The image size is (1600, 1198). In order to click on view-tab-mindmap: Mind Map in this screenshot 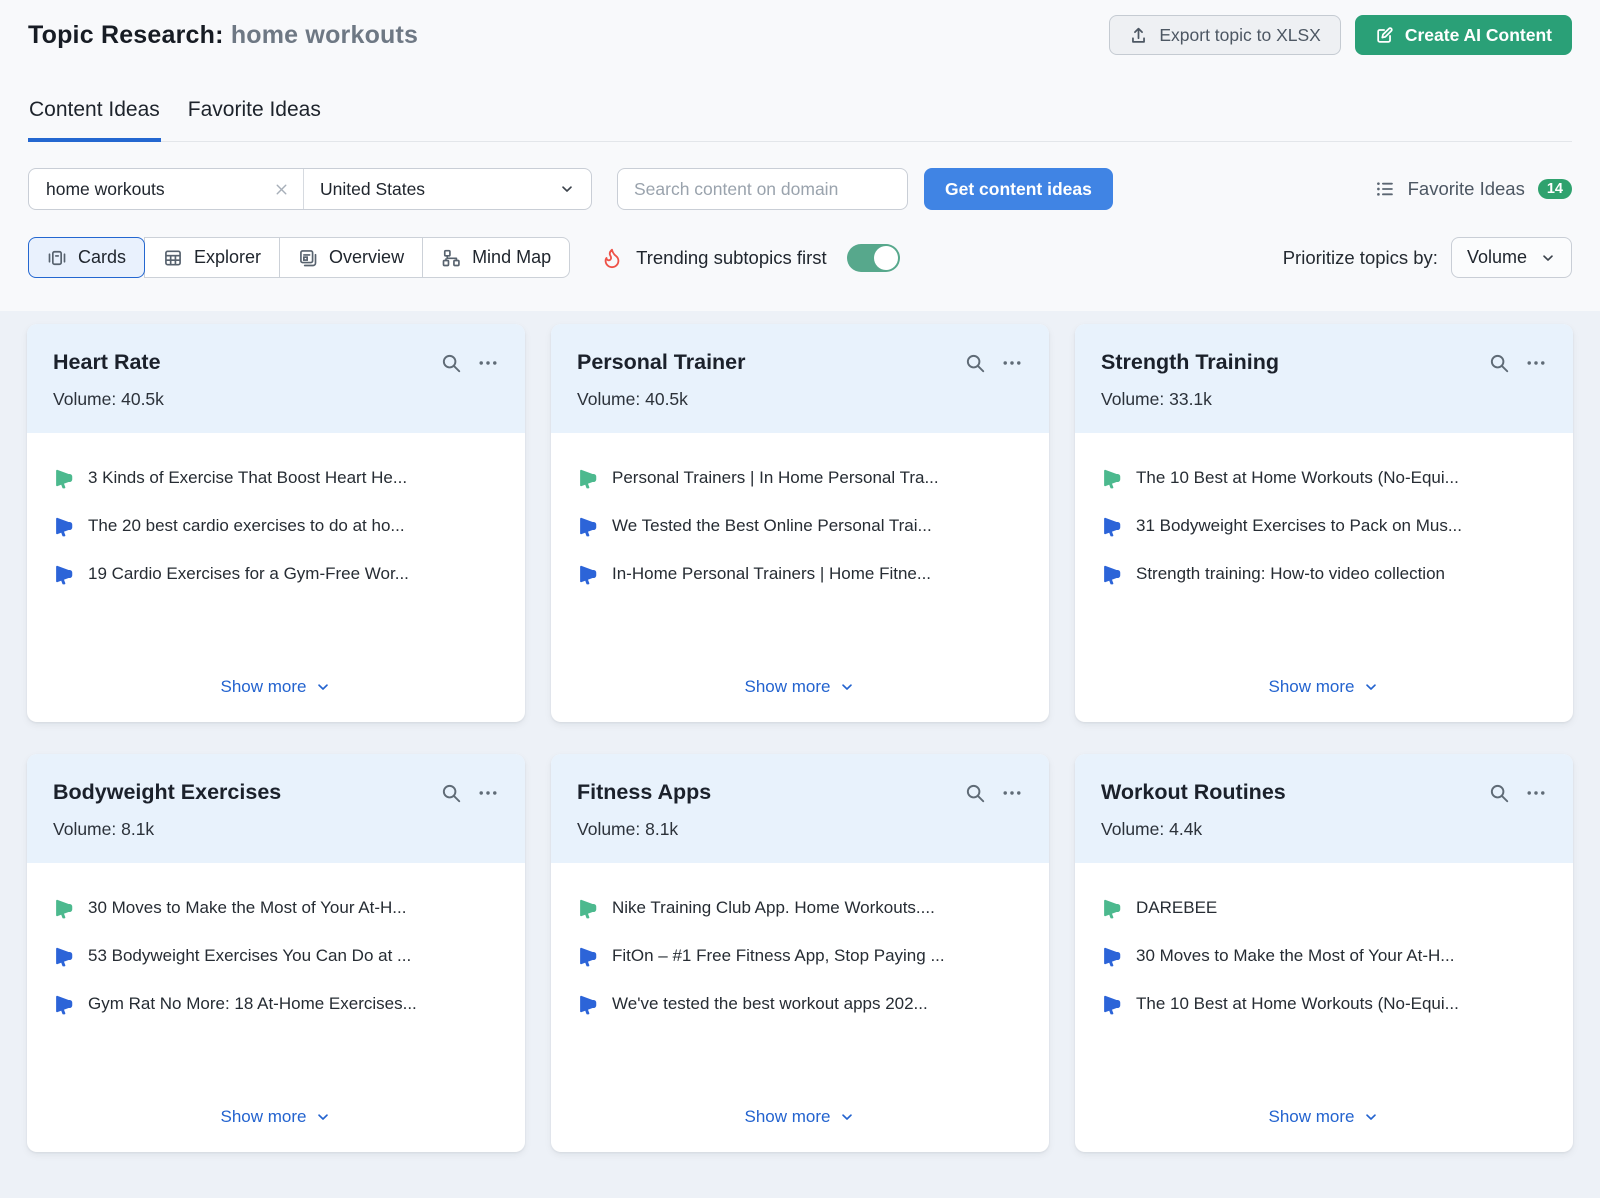, I will do `click(496, 257)`.